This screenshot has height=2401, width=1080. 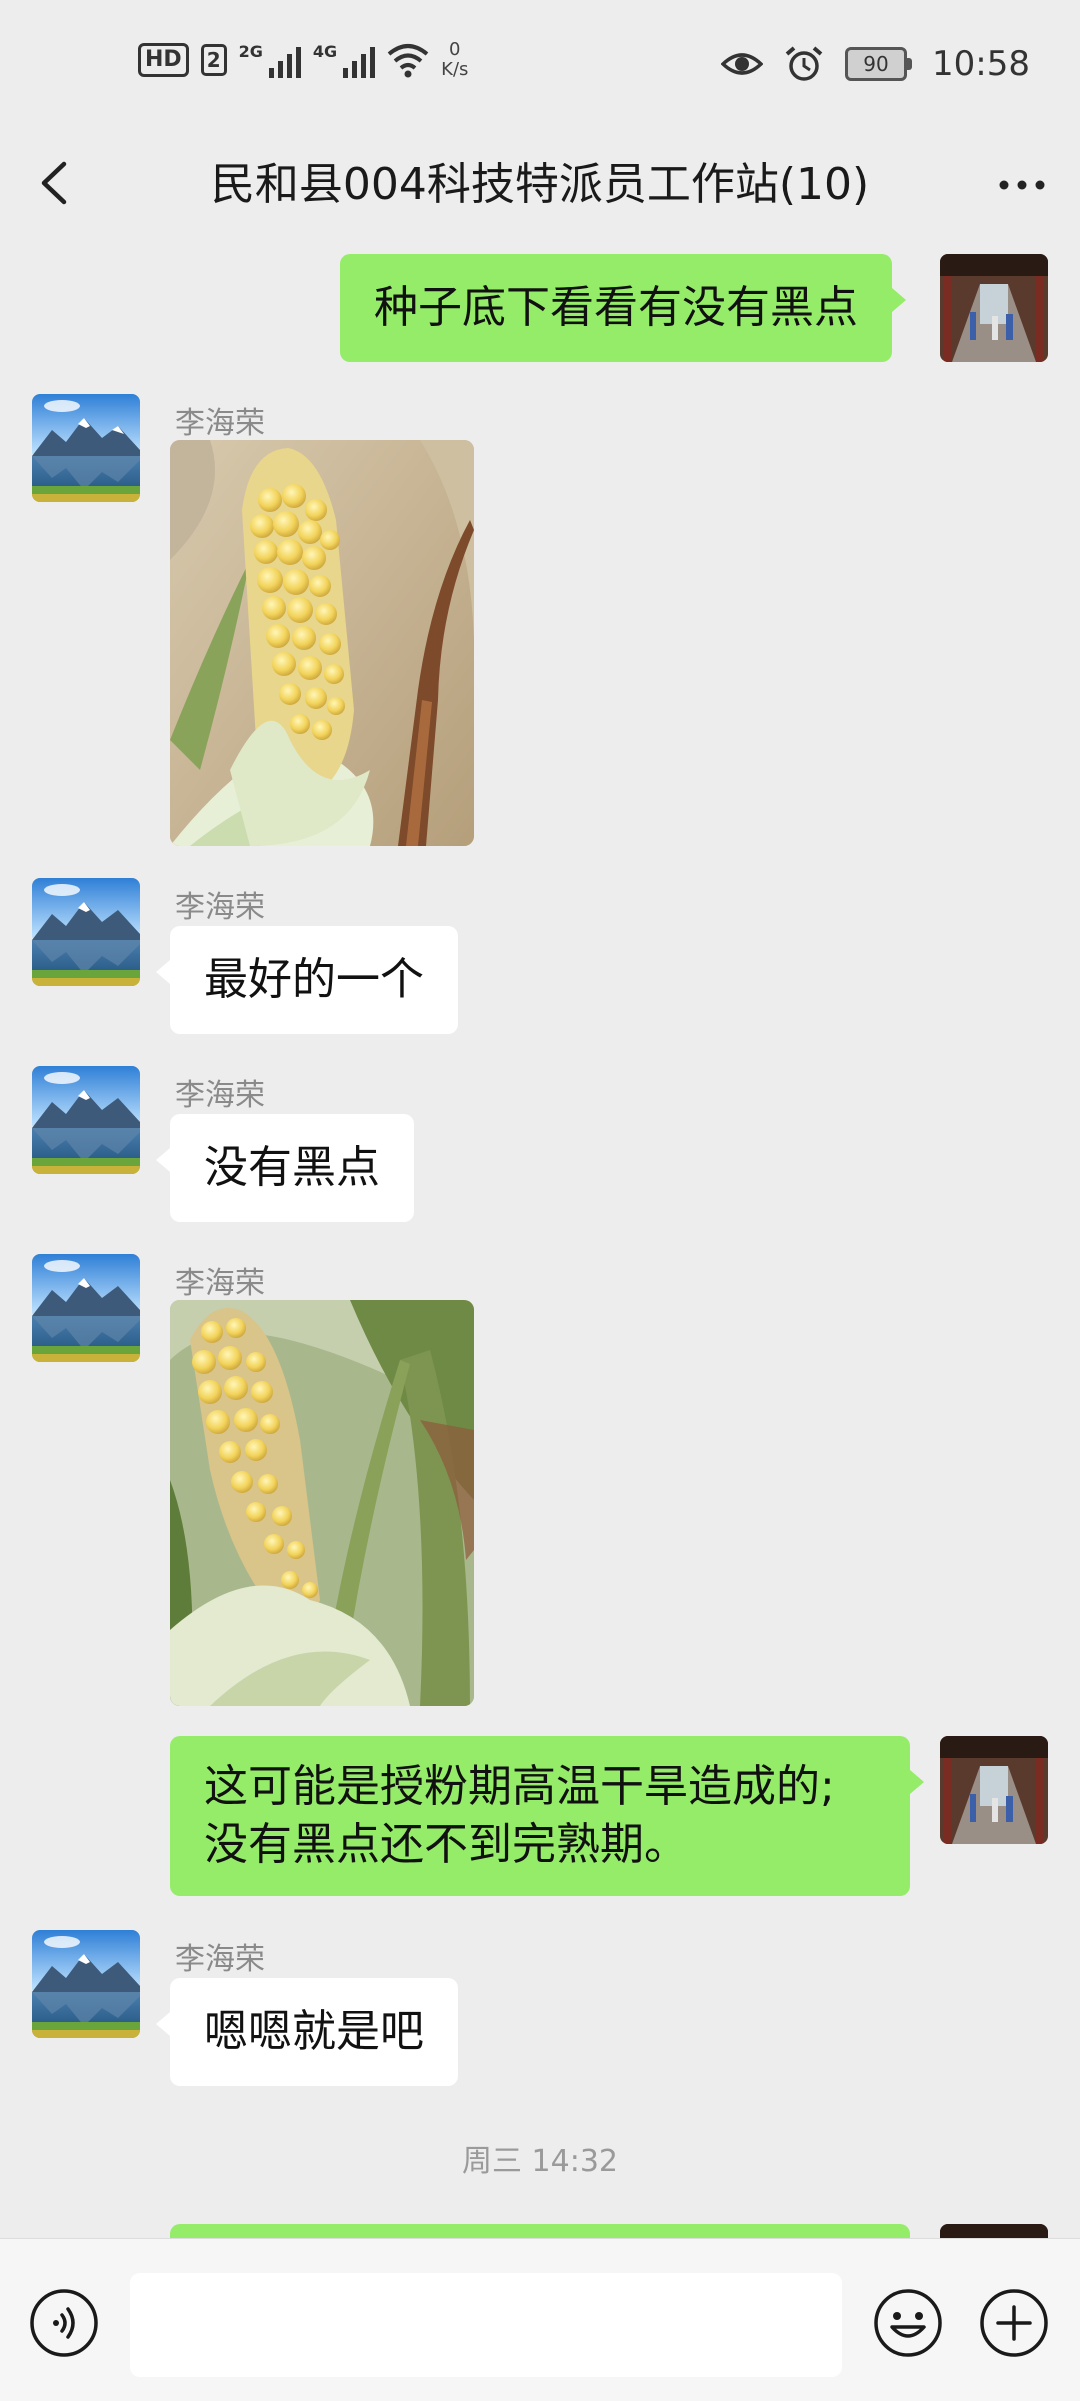 I want to click on message-bubble: 种子底下看看有没有黑点, so click(x=623, y=308).